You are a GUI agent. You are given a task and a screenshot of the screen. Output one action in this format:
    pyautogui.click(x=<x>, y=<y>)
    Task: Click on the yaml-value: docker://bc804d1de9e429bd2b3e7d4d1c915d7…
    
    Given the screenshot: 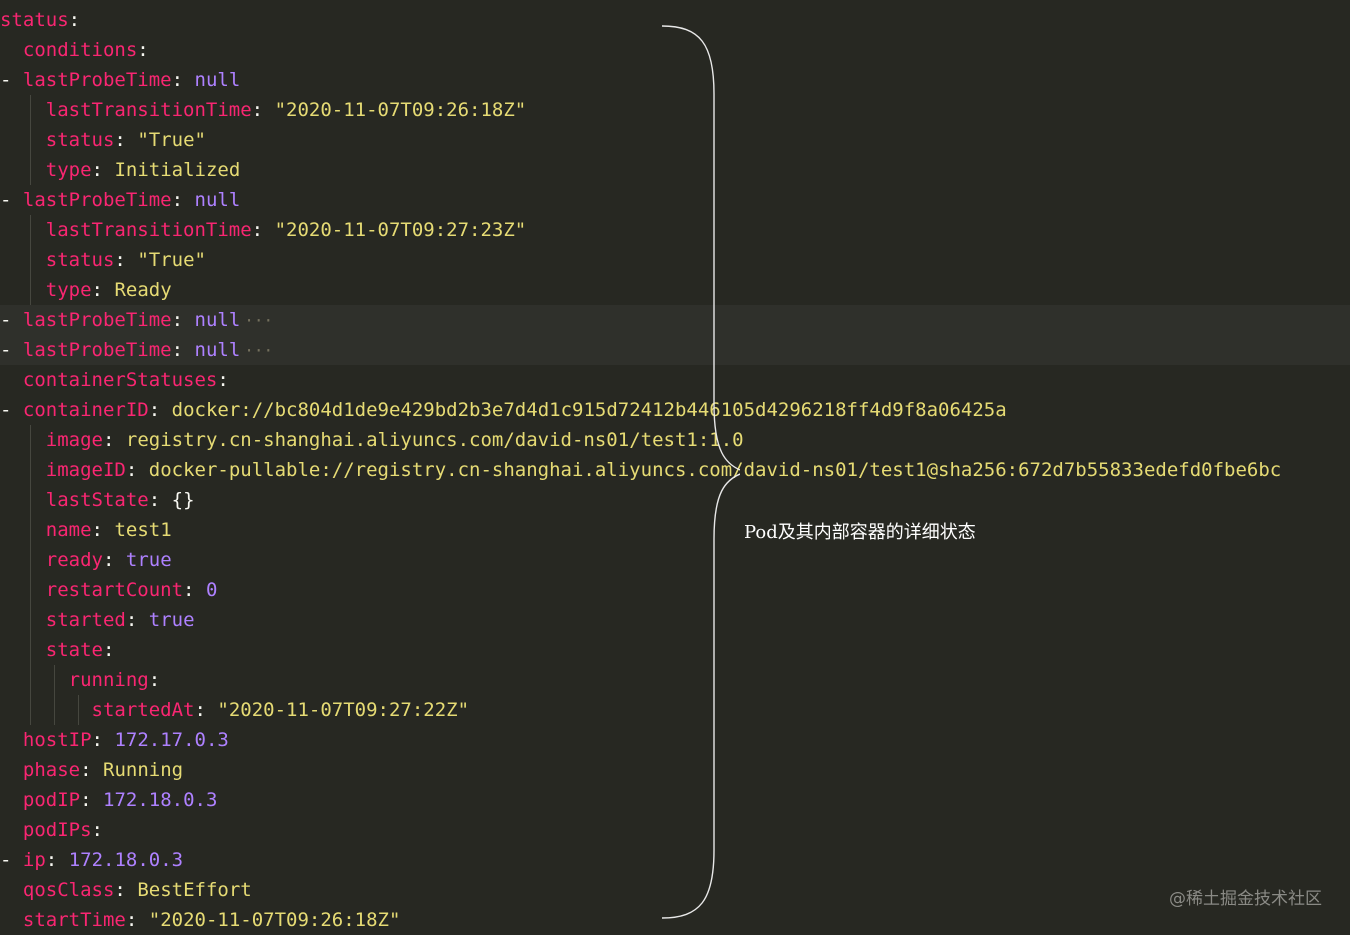 What is the action you would take?
    pyautogui.click(x=589, y=410)
    